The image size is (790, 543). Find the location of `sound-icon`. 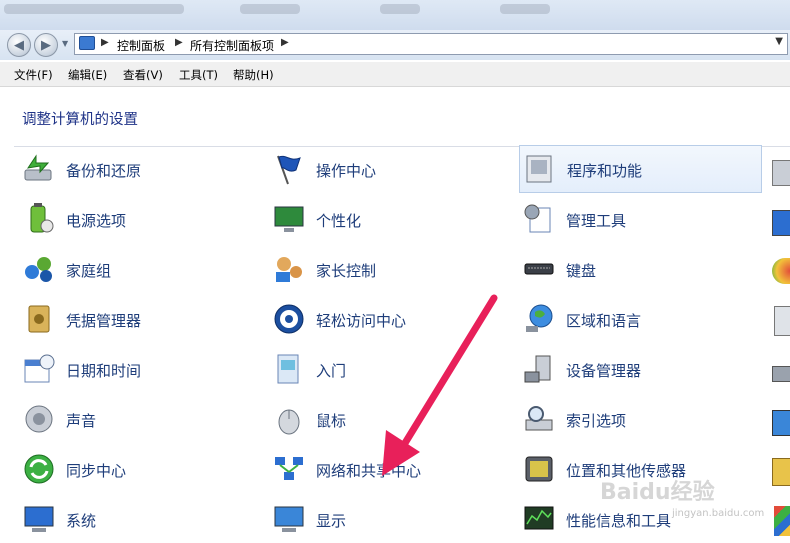

sound-icon is located at coordinates (39, 419).